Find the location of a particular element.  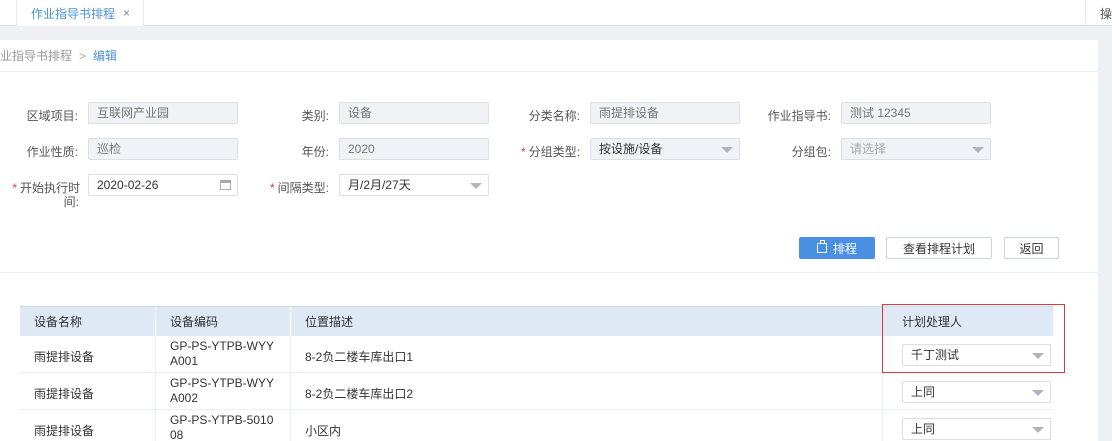

start-time-field: 2020-02-26 is located at coordinates (163, 185).